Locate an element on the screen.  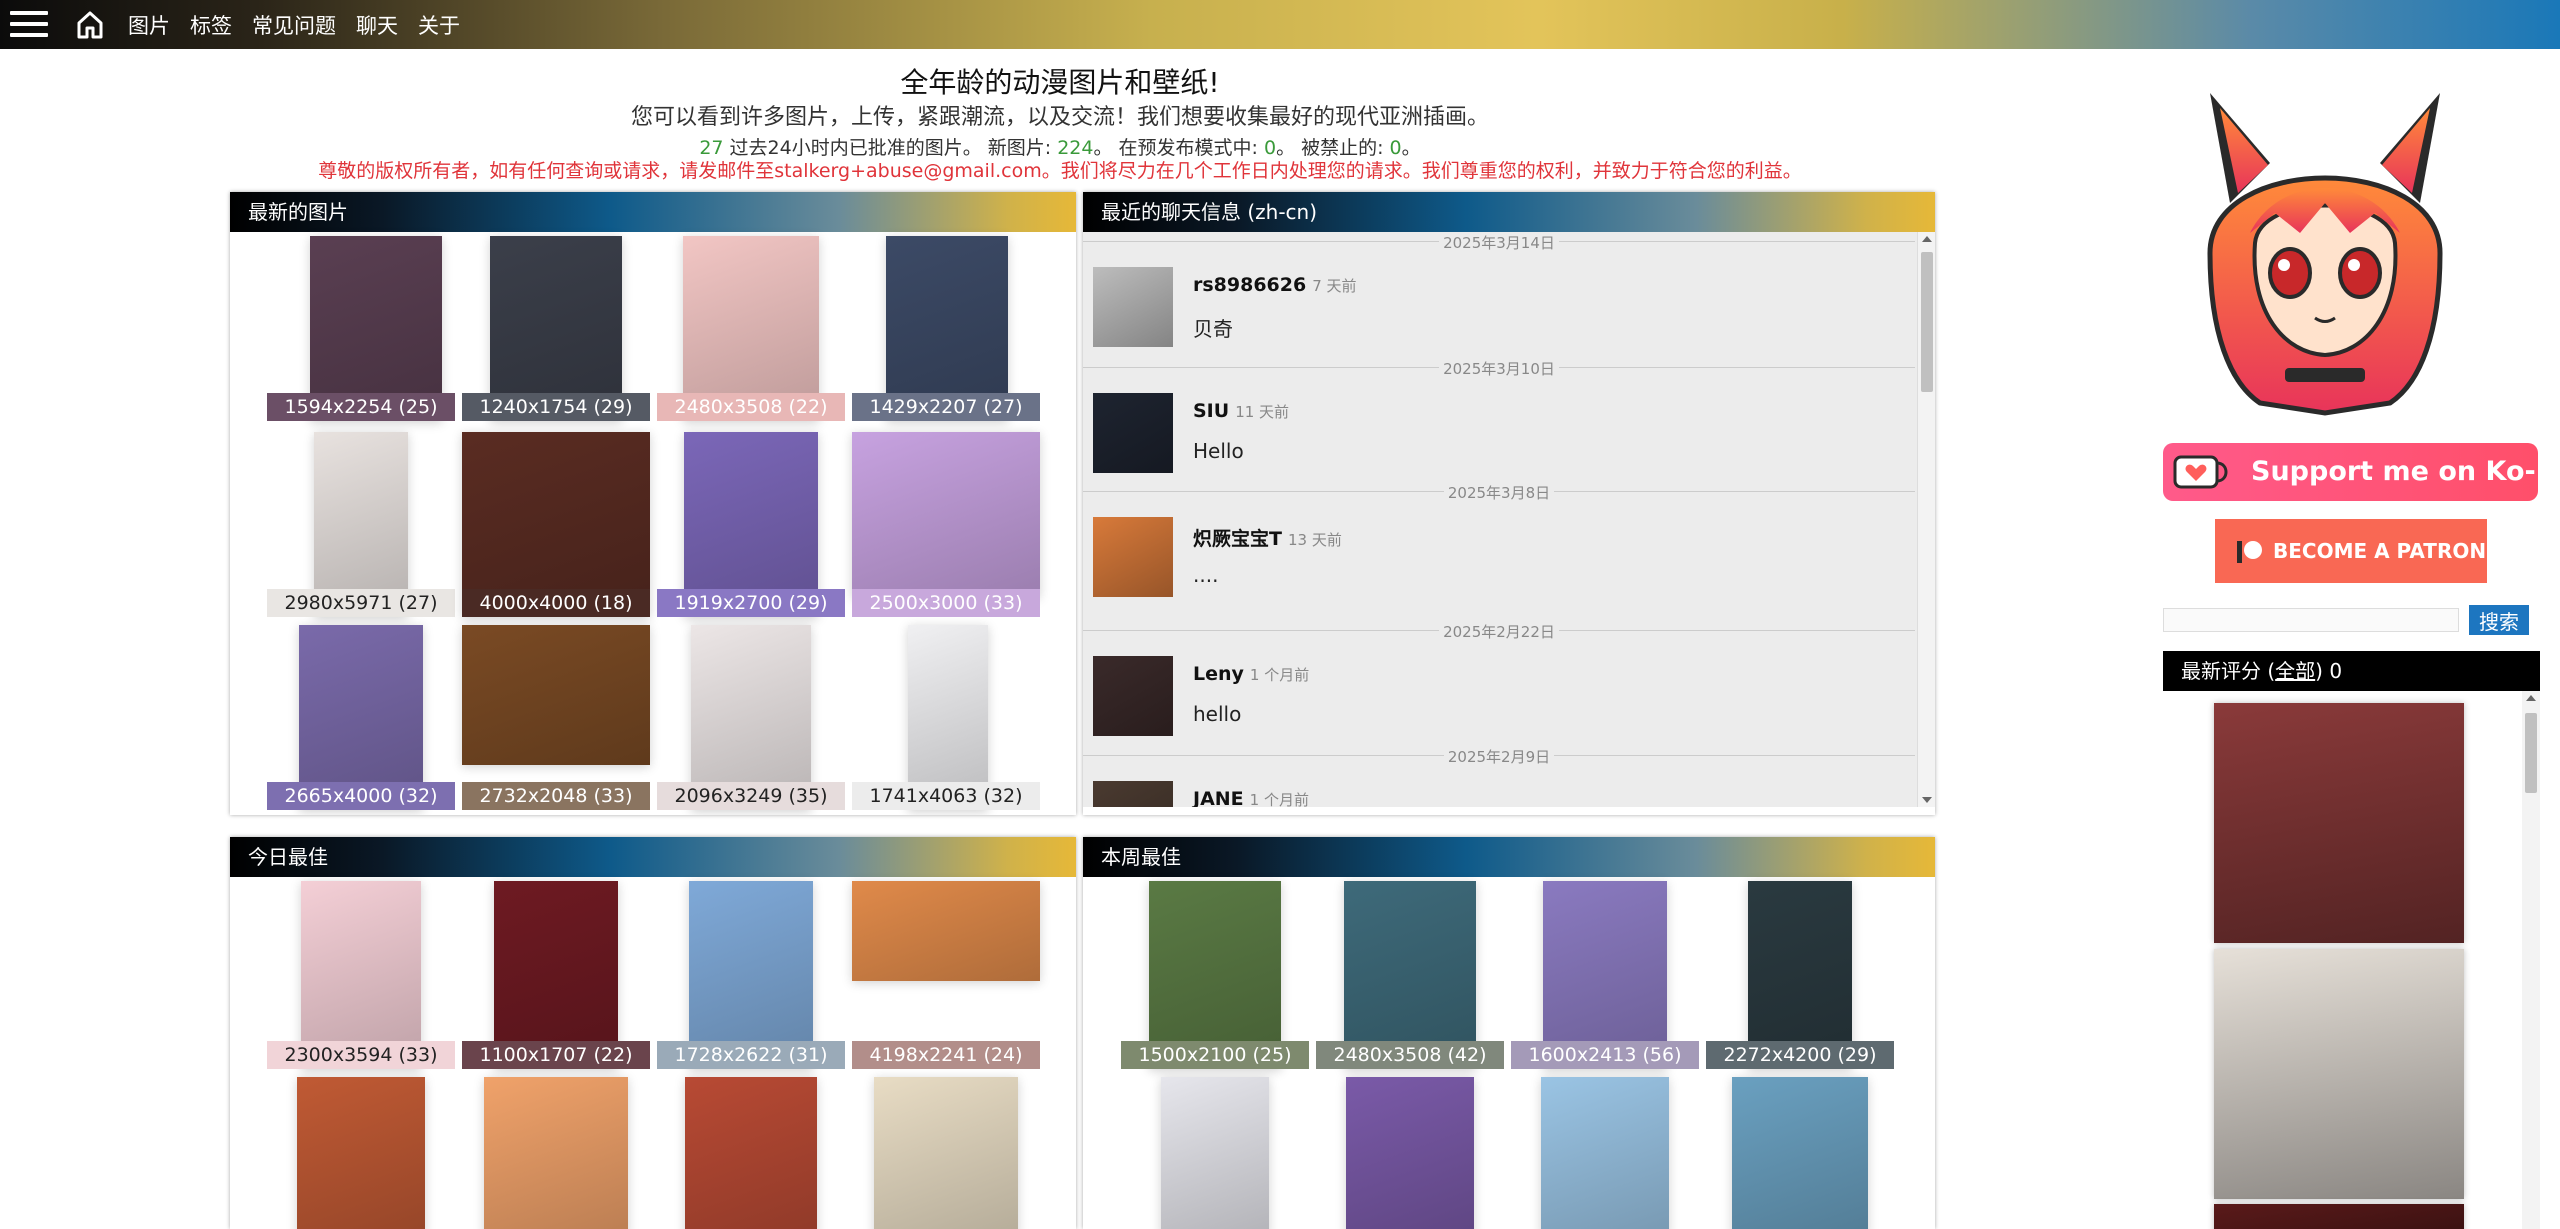
chat-username: rs8986626 7 天前 is located at coordinates (1275, 285).